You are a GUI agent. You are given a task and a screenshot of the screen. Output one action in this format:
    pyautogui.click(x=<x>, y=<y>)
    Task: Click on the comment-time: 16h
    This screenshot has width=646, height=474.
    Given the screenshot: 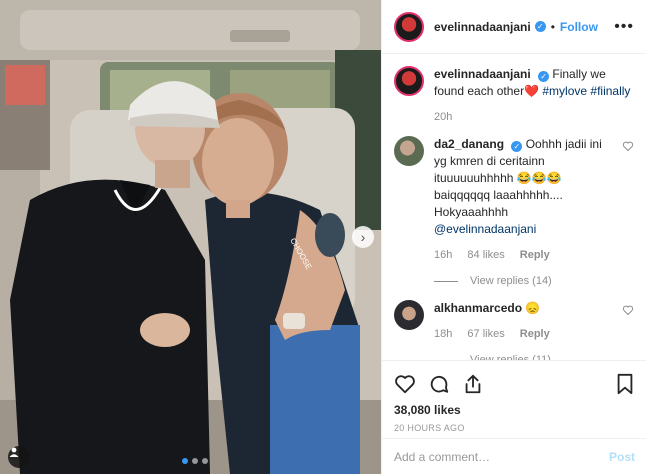 What is the action you would take?
    pyautogui.click(x=443, y=255)
    